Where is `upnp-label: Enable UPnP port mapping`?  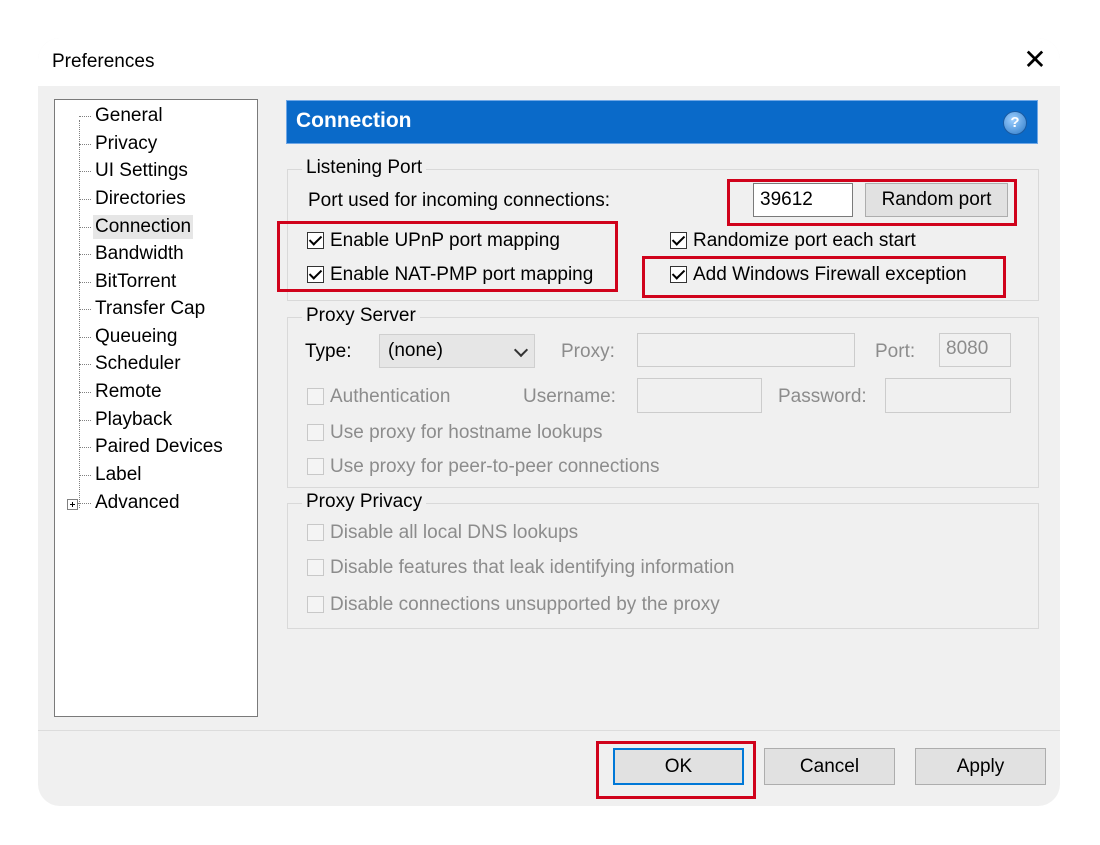
upnp-label: Enable UPnP port mapping is located at coordinates (445, 241).